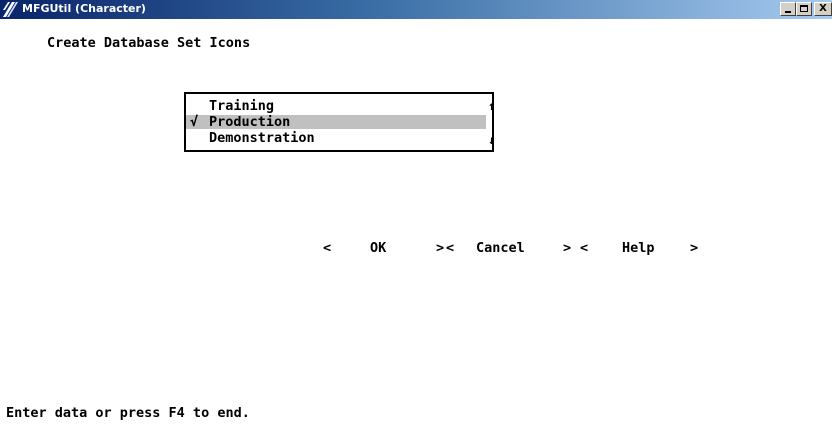  Describe the element at coordinates (491, 140) in the screenshot. I see `scroll-down-arrow-icon: ↓` at that location.